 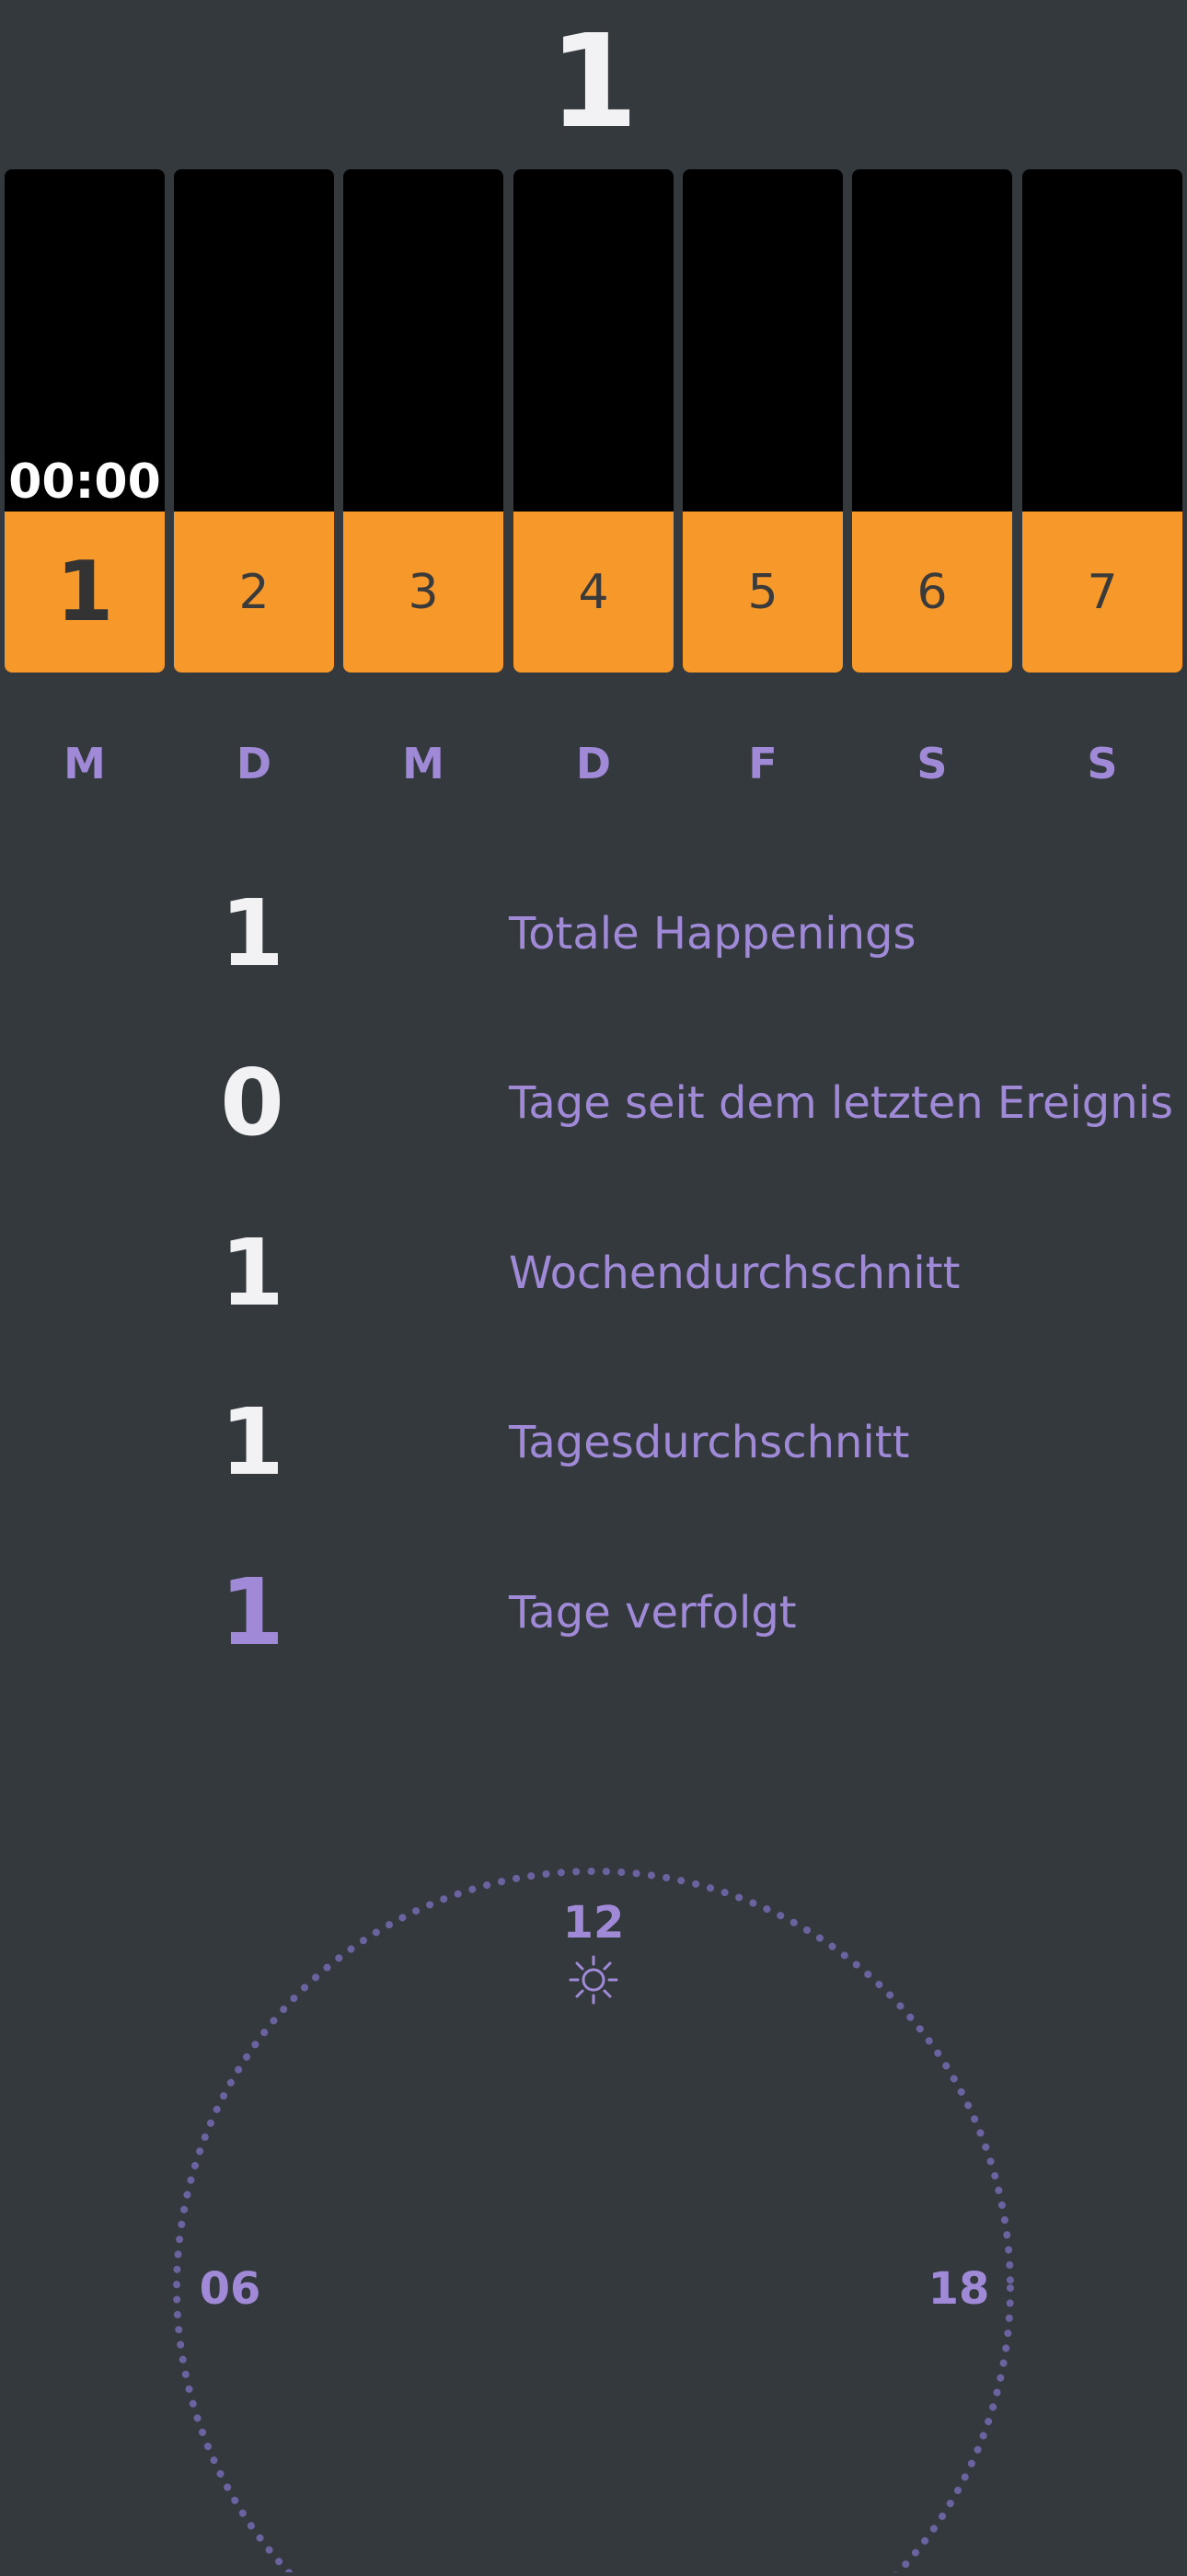 What do you see at coordinates (593, 592) in the screenshot?
I see `day-number-4: 4` at bounding box center [593, 592].